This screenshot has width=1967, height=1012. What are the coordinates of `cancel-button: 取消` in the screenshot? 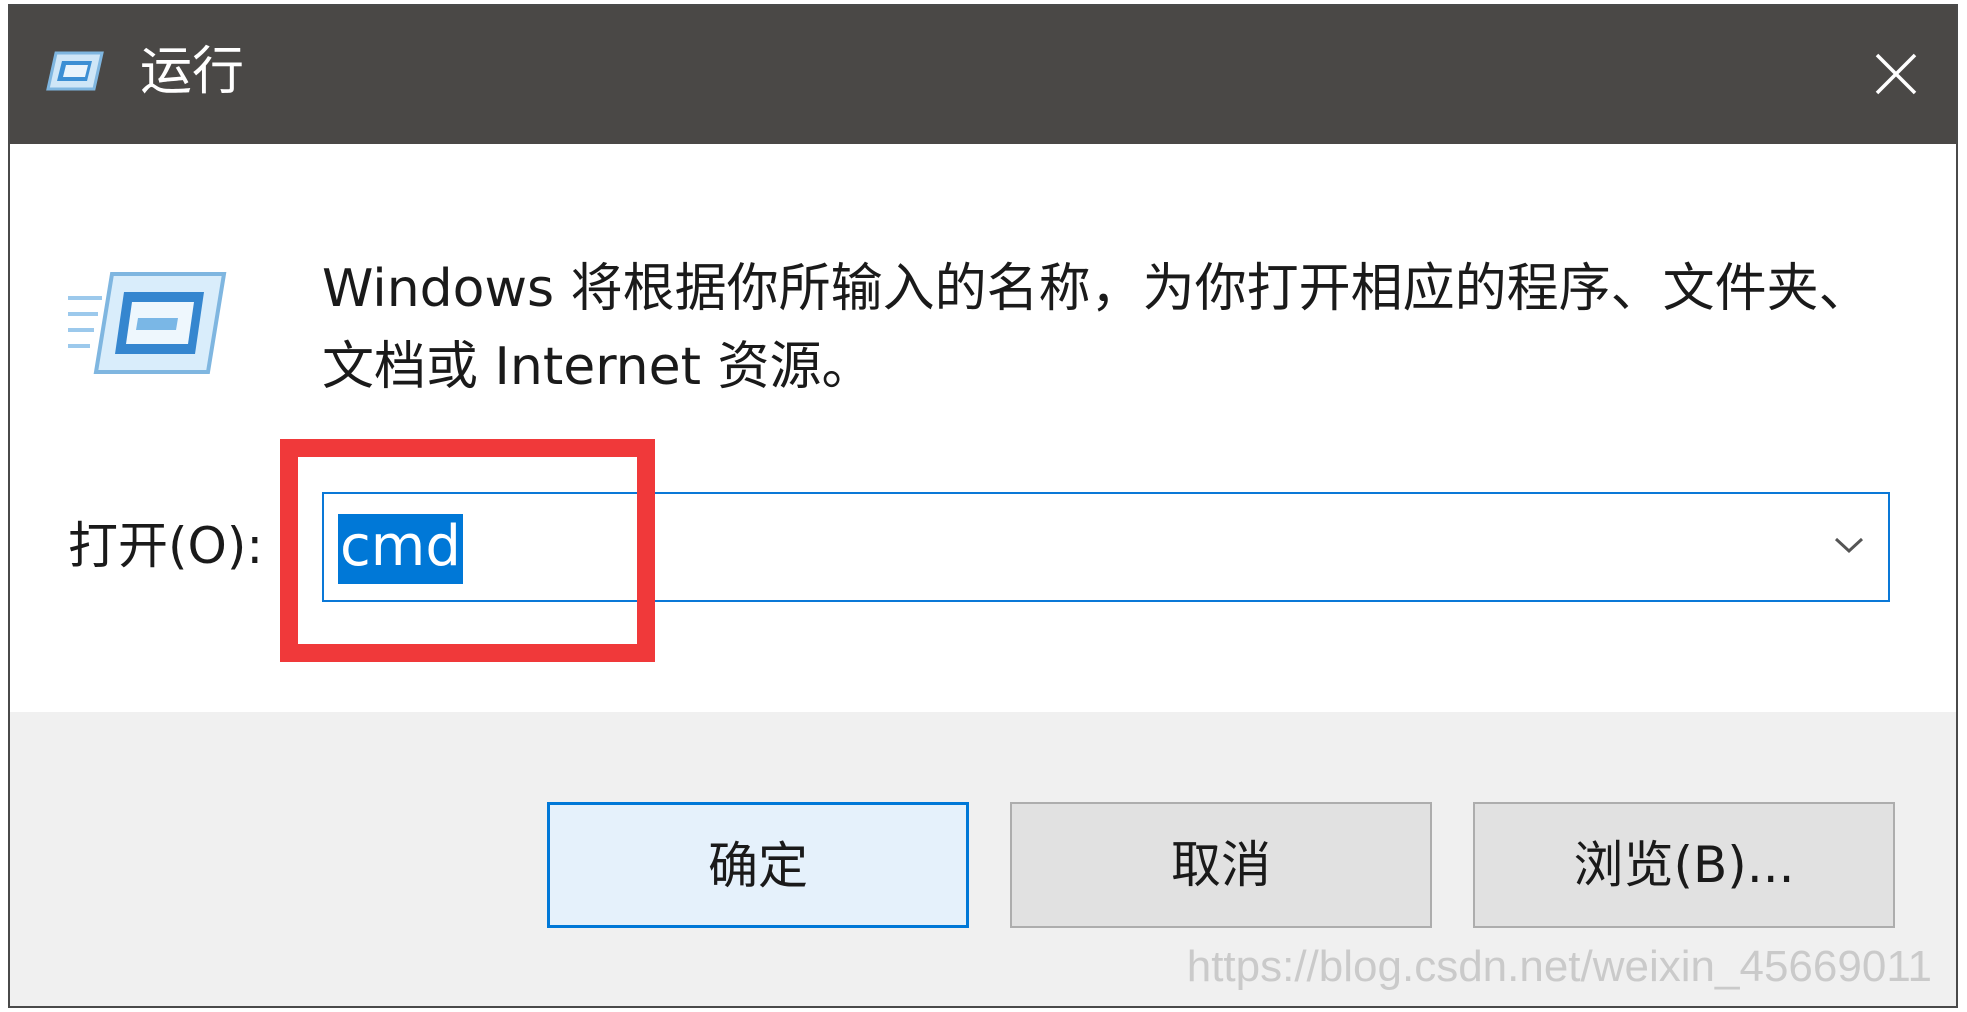 It's located at (1221, 865).